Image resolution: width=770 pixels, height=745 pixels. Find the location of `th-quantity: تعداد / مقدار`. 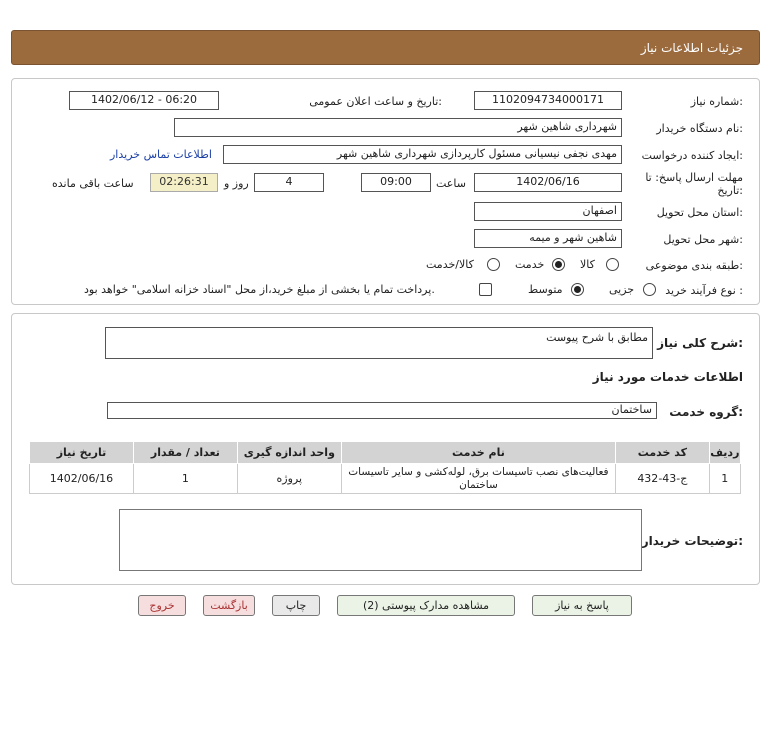

th-quantity: تعداد / مقدار is located at coordinates (185, 452).